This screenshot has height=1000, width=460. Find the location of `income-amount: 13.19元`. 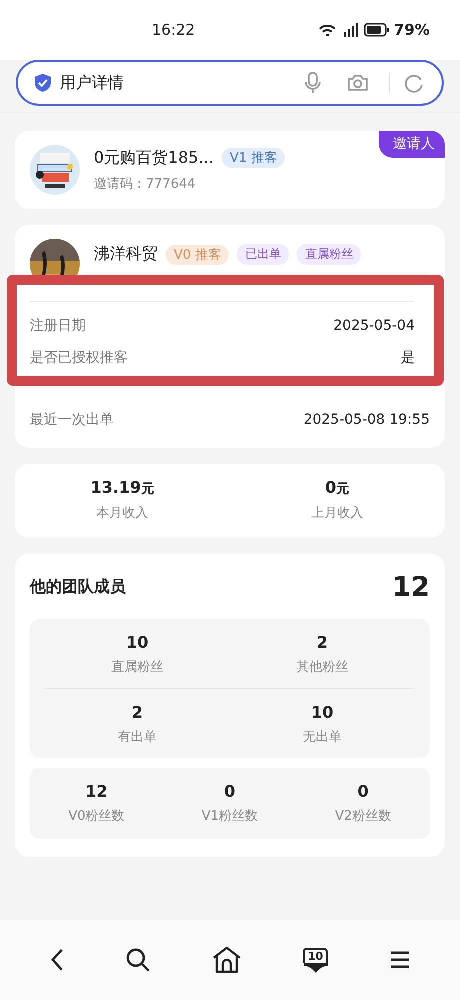

income-amount: 13.19元 is located at coordinates (122, 488).